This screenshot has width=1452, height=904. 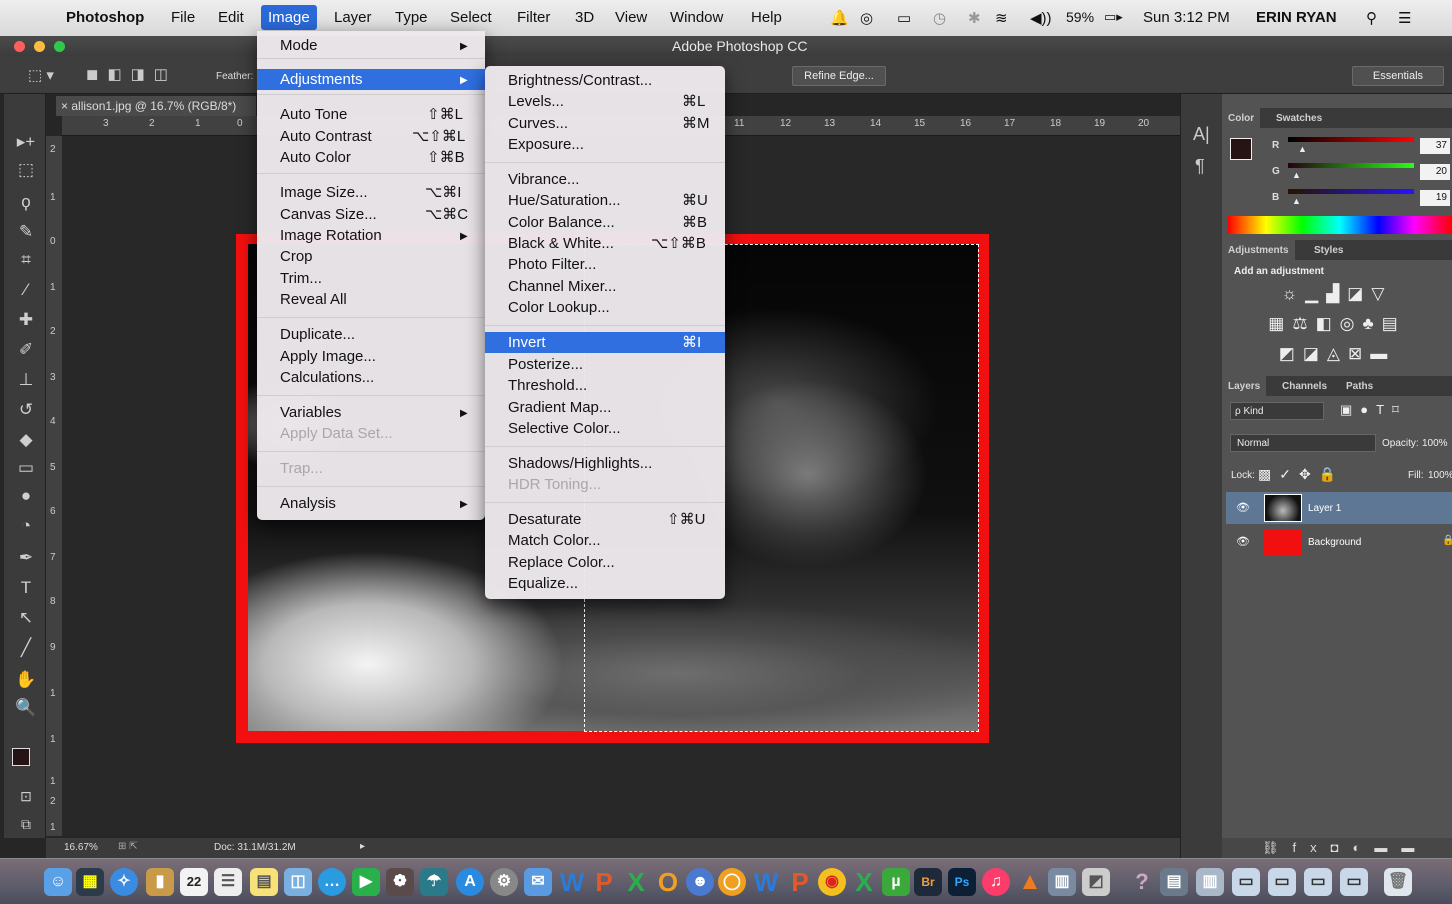 What do you see at coordinates (538, 882) in the screenshot?
I see `mail-app-icon: ✉` at bounding box center [538, 882].